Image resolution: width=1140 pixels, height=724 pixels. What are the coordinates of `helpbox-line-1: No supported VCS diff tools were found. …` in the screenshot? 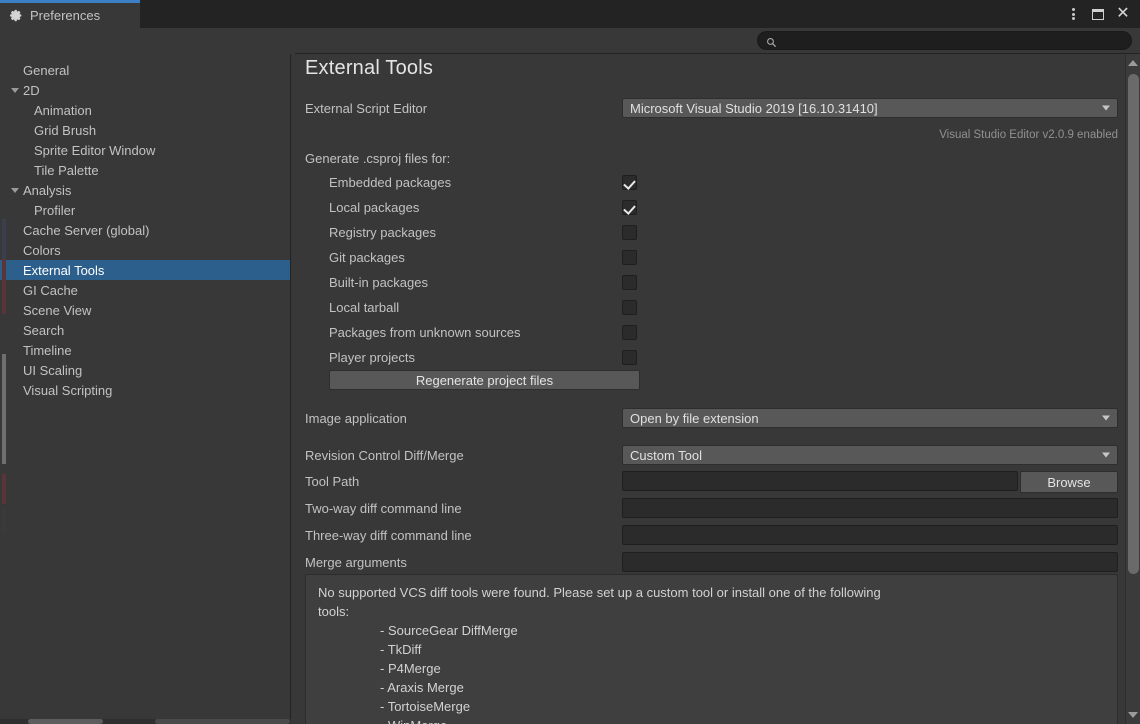 It's located at (599, 592).